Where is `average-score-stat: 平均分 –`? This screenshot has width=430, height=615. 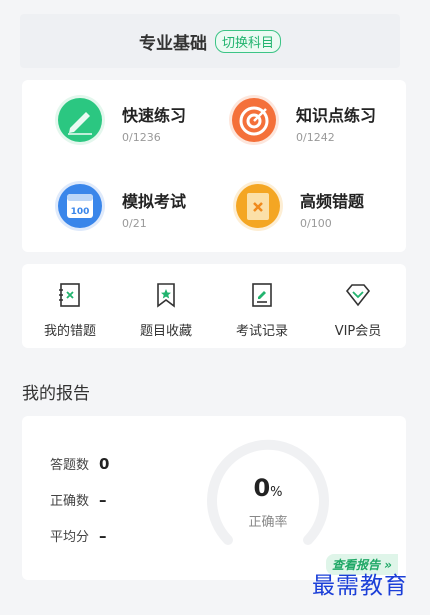 average-score-stat: 平均分 – is located at coordinates (78, 535).